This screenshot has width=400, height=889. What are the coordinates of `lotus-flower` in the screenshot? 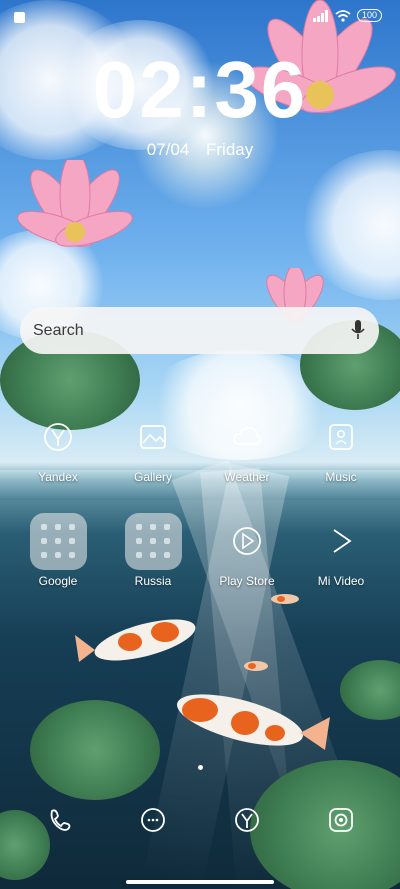 It's located at (75, 203).